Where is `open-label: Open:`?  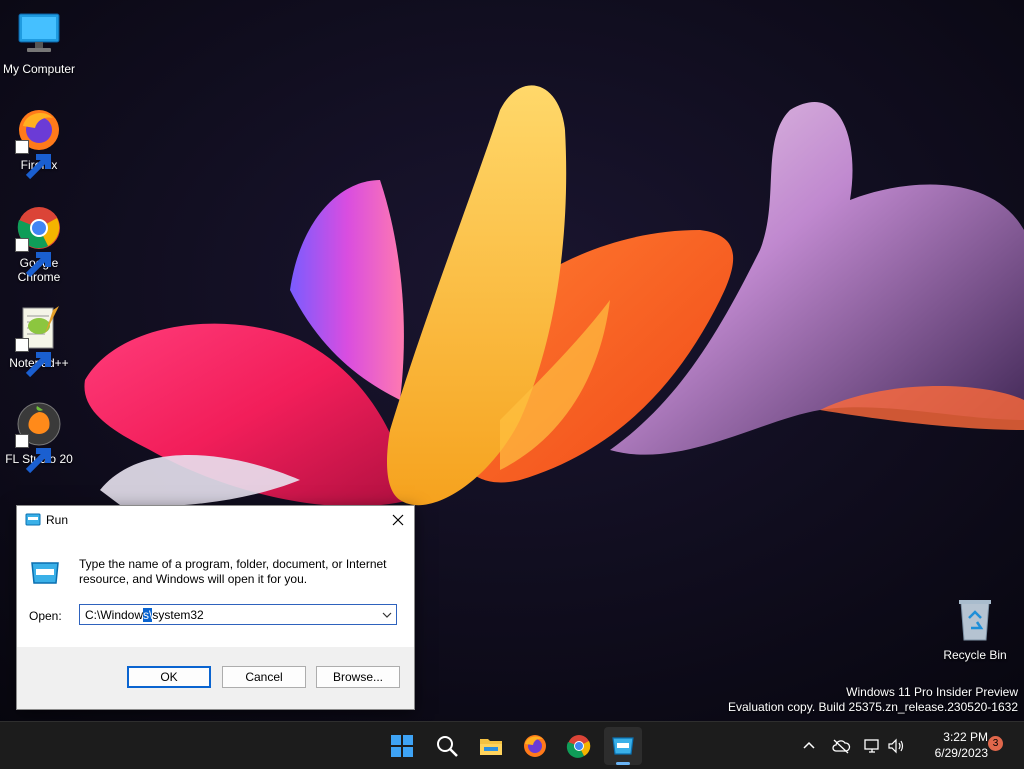 open-label: Open: is located at coordinates (45, 616).